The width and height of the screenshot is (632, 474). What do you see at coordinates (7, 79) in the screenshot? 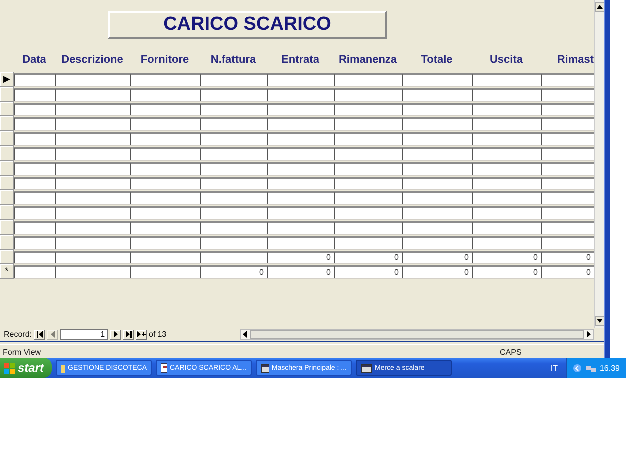
I see `record-selector: ▶` at bounding box center [7, 79].